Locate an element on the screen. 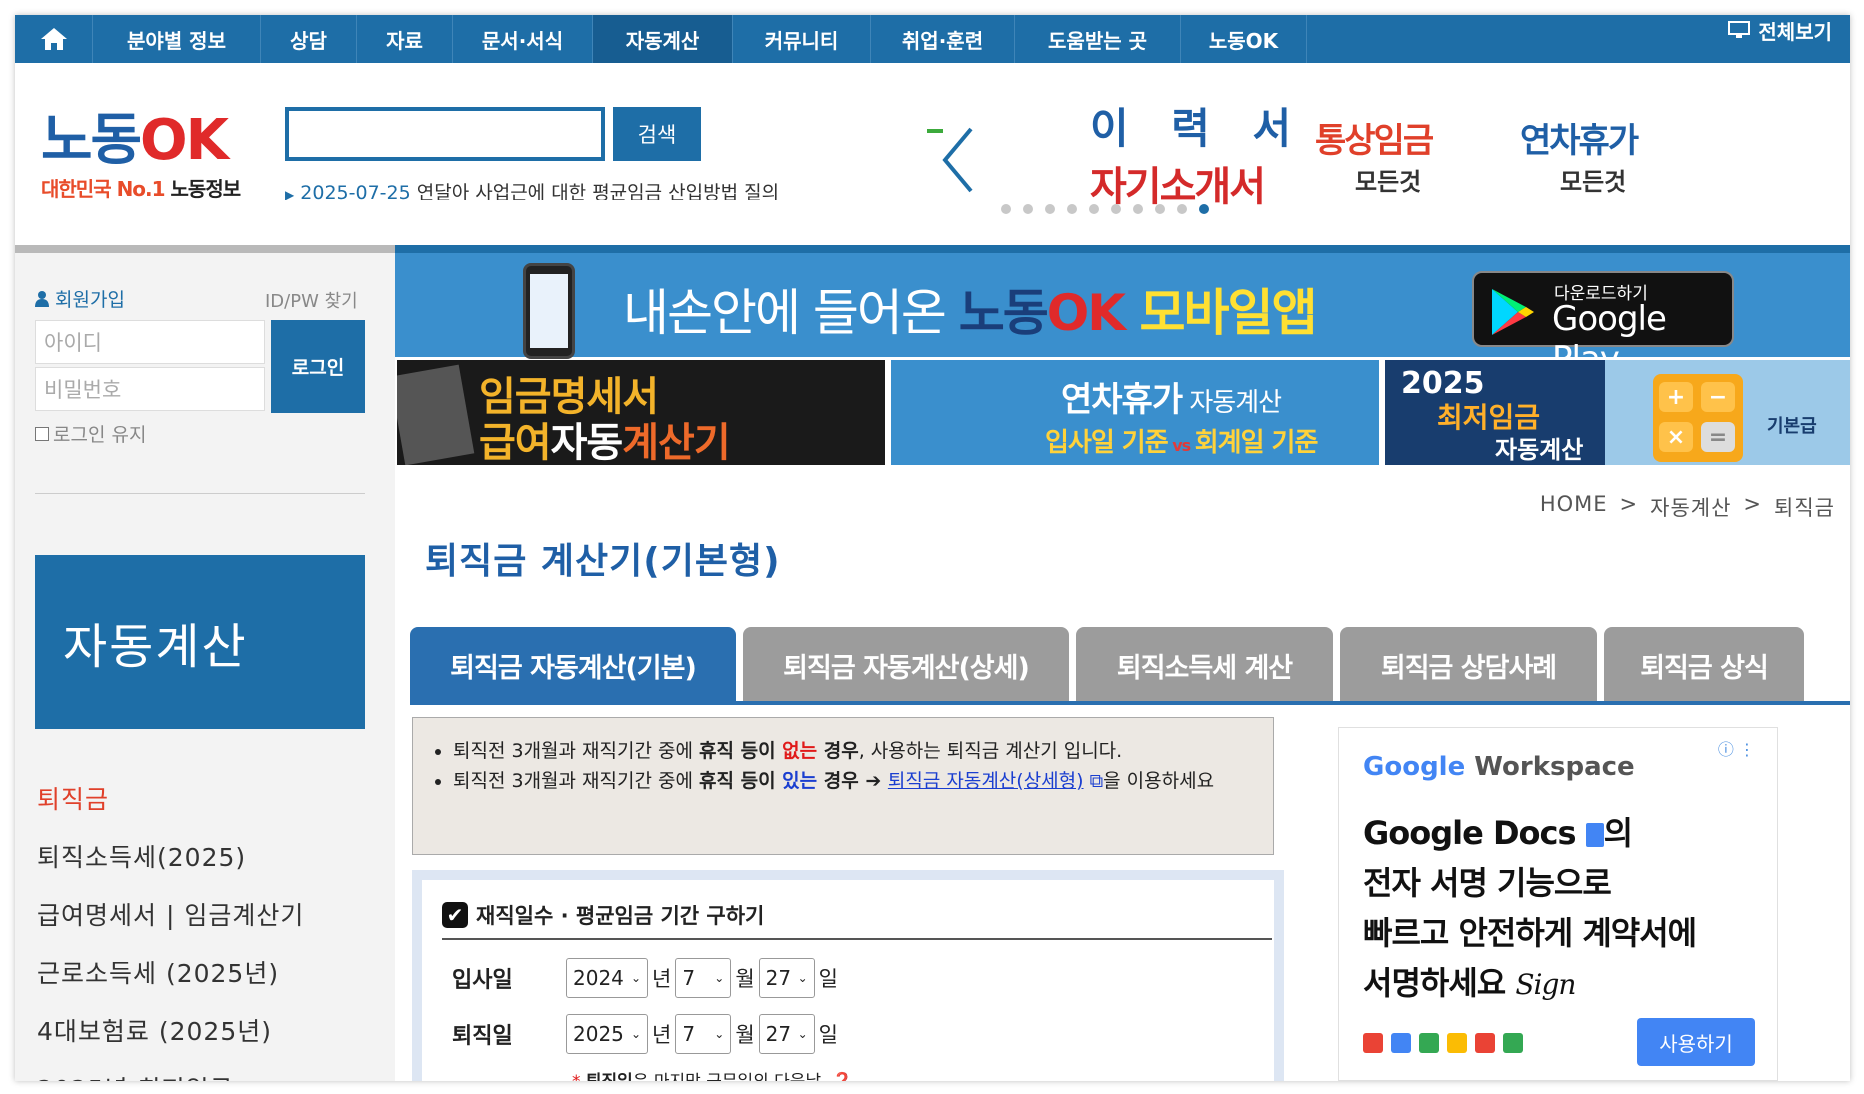  help-icon: ❓ is located at coordinates (842, 1076).